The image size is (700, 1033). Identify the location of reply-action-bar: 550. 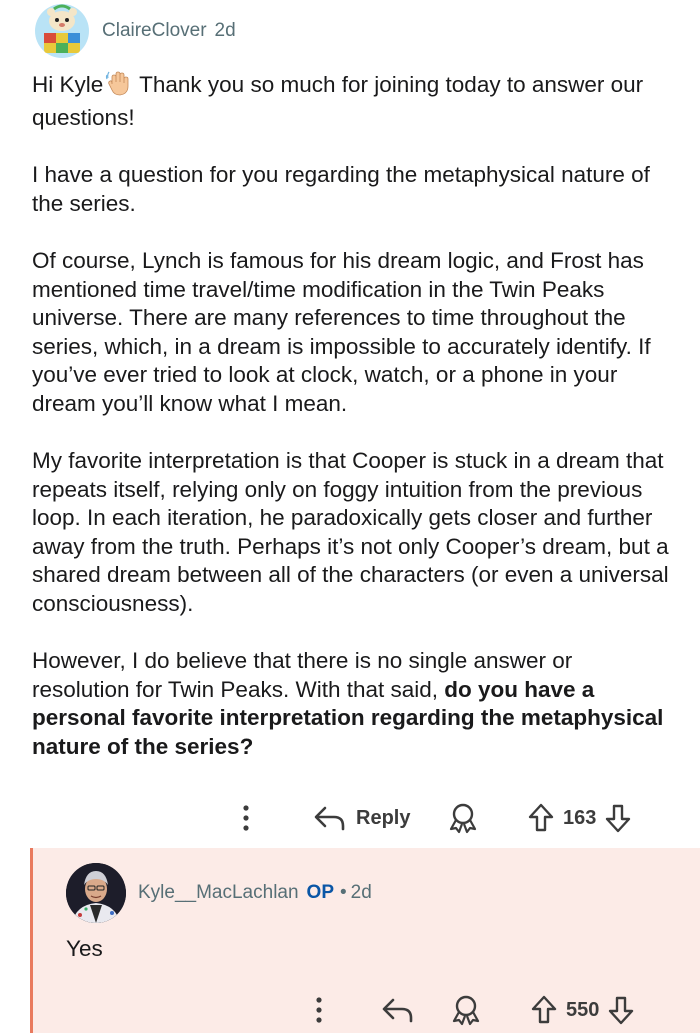
(351, 1010).